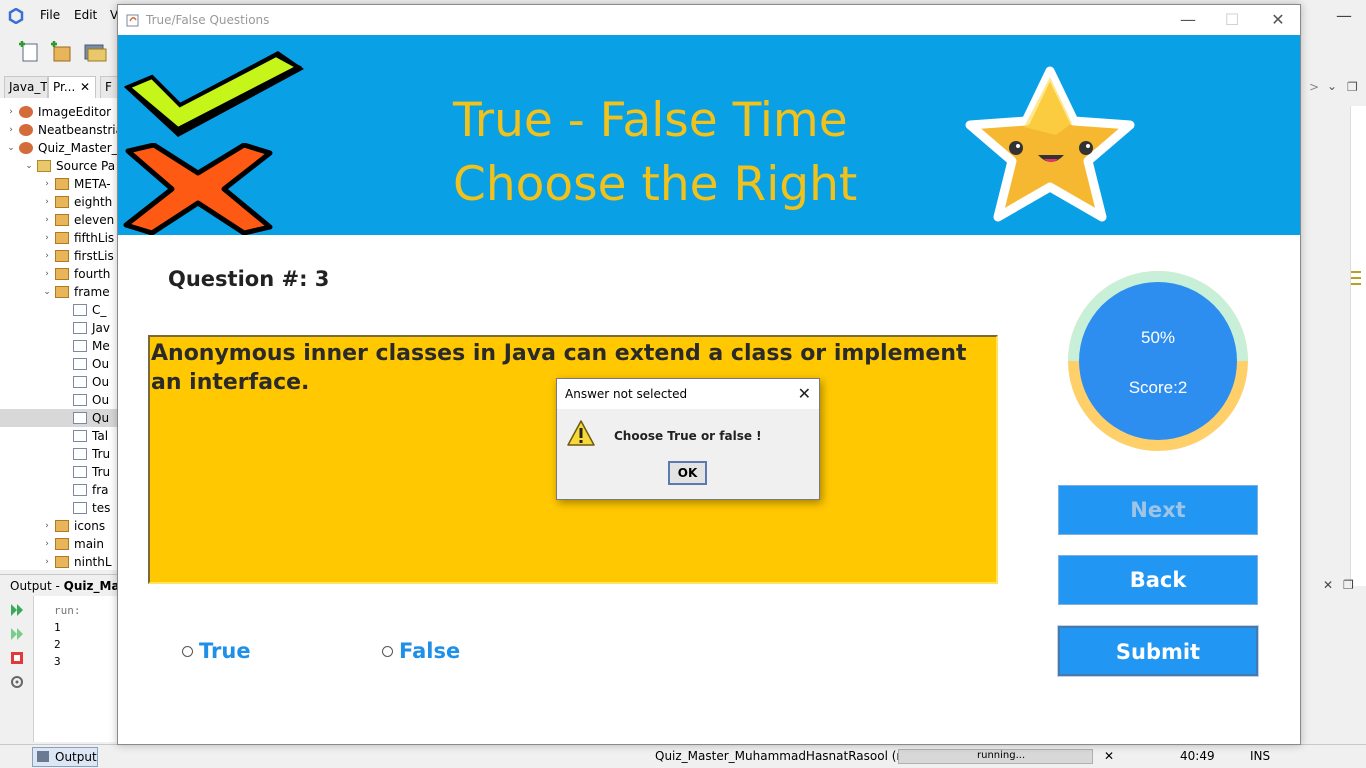 This screenshot has height=768, width=1366. I want to click on scroll-tabs-icon: >, so click(1314, 87).